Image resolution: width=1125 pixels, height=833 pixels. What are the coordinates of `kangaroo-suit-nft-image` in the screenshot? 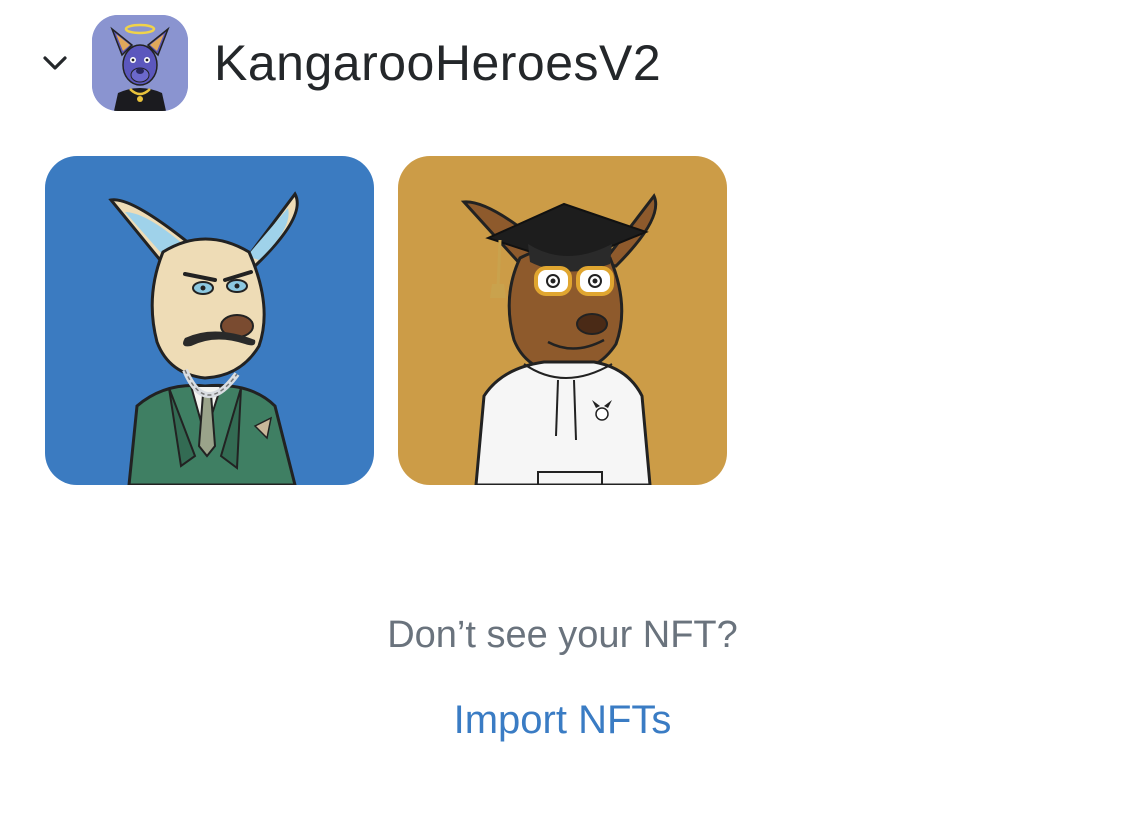 It's located at (209, 320).